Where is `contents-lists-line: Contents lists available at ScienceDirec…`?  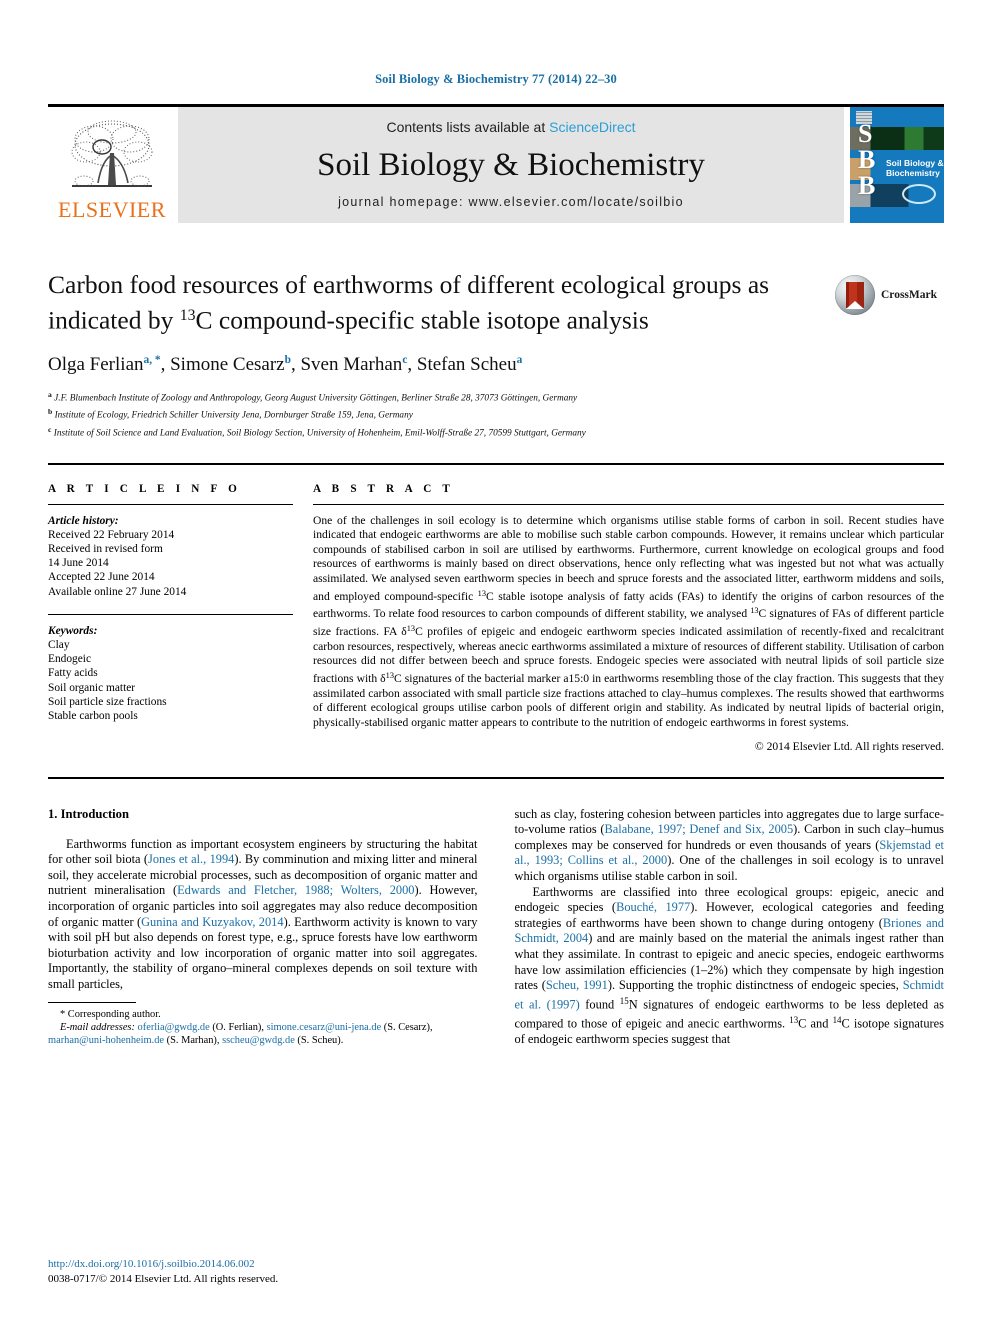
contents-lists-line: Contents lists available at ScienceDirec… is located at coordinates (510, 127).